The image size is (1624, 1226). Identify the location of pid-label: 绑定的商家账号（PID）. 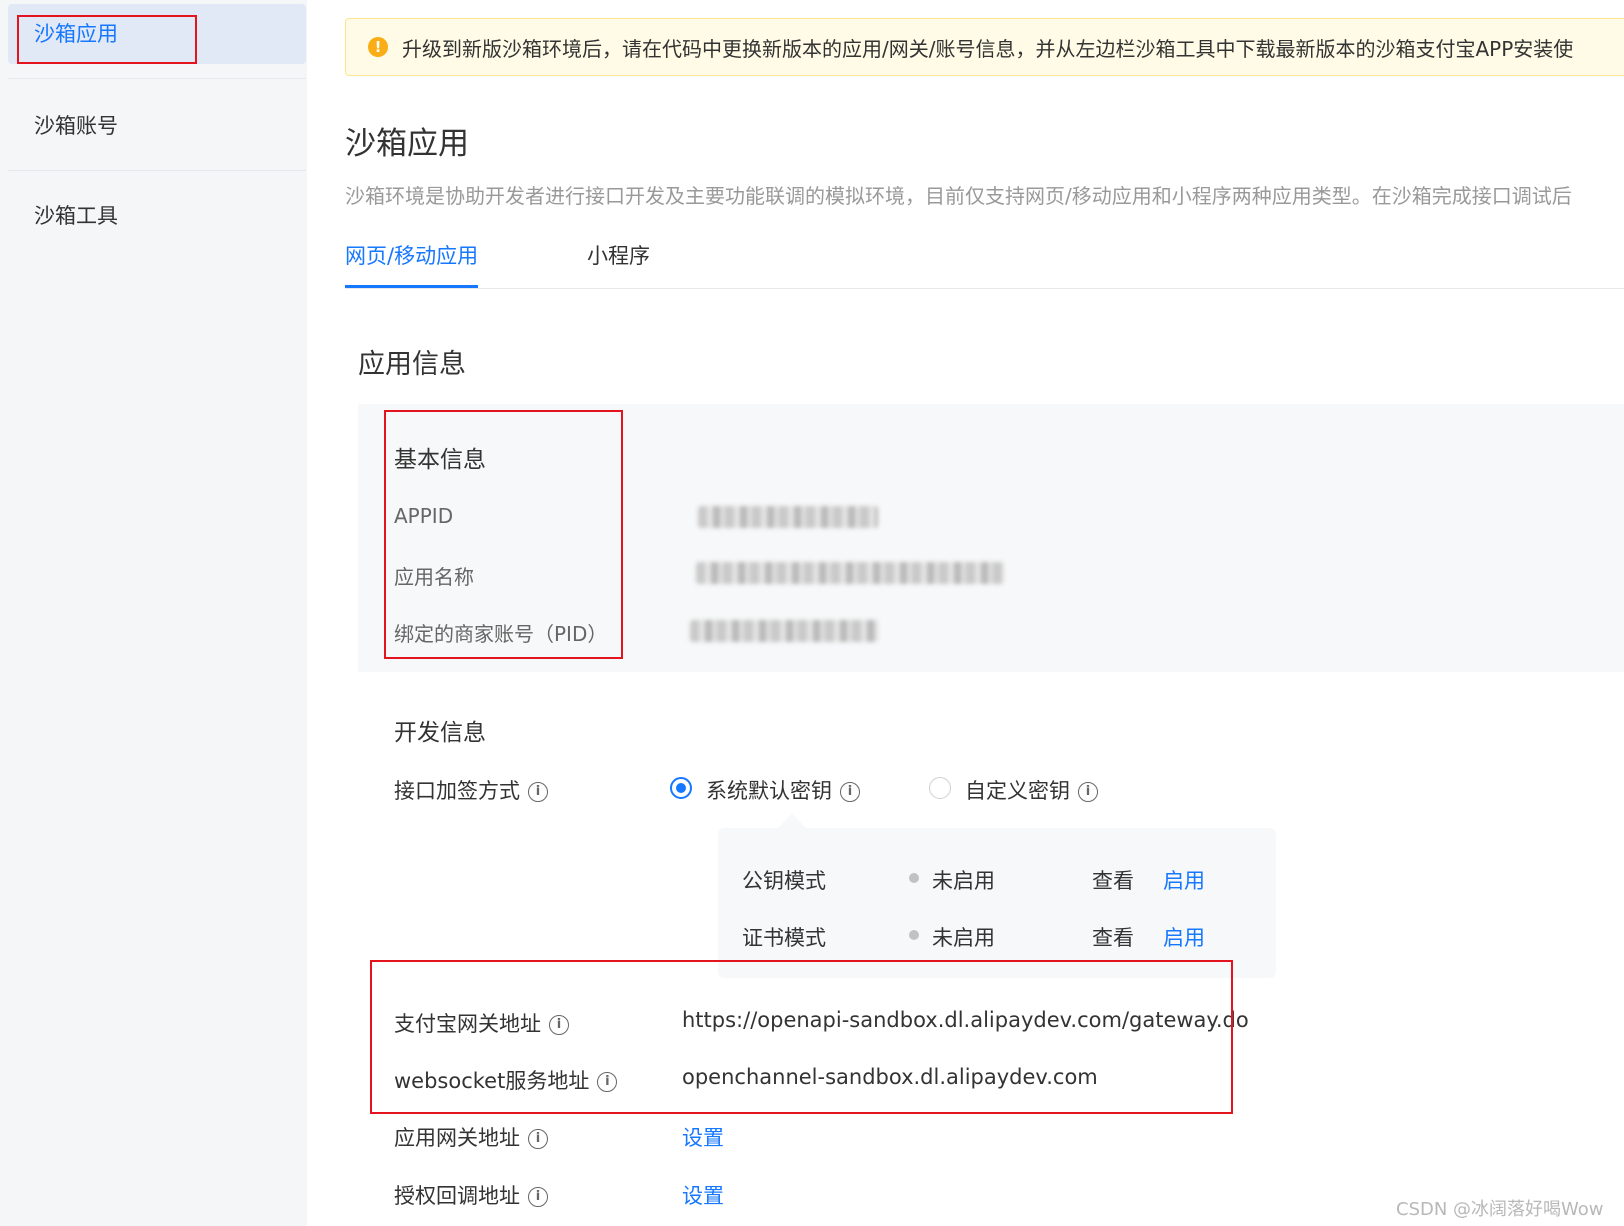
(501, 634).